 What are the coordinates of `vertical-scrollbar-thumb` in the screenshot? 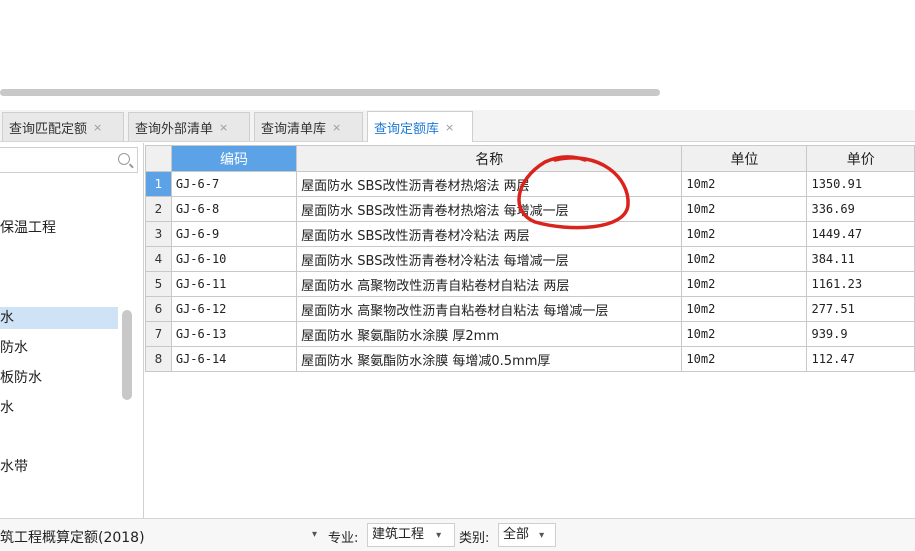 It's located at (127, 355).